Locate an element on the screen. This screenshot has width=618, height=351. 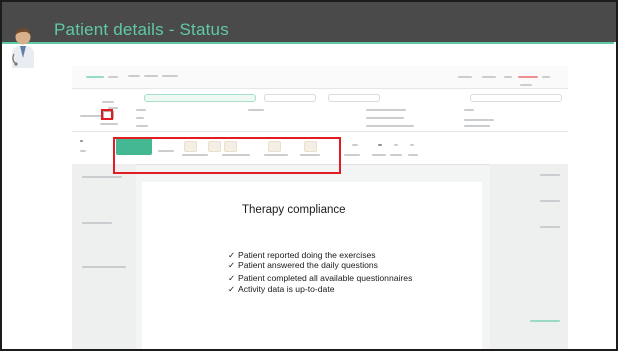
highlight-box-steps is located at coordinates (227, 155).